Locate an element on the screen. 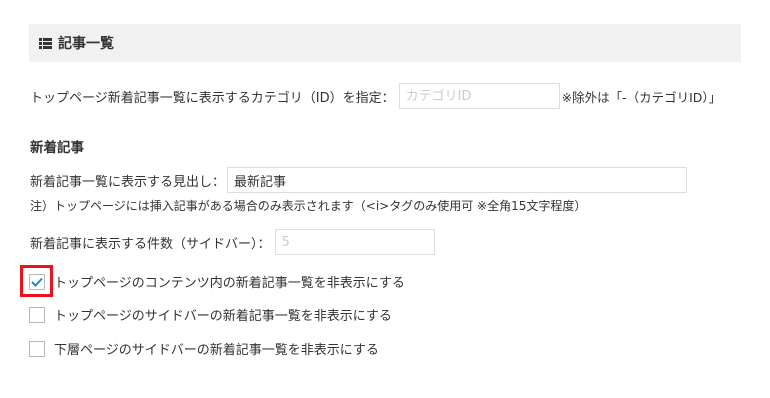  checkbox-row-hide-sub-sidebar: 下層ページのサイドバーの新着記事一覧を非表示にする is located at coordinates (204, 348).